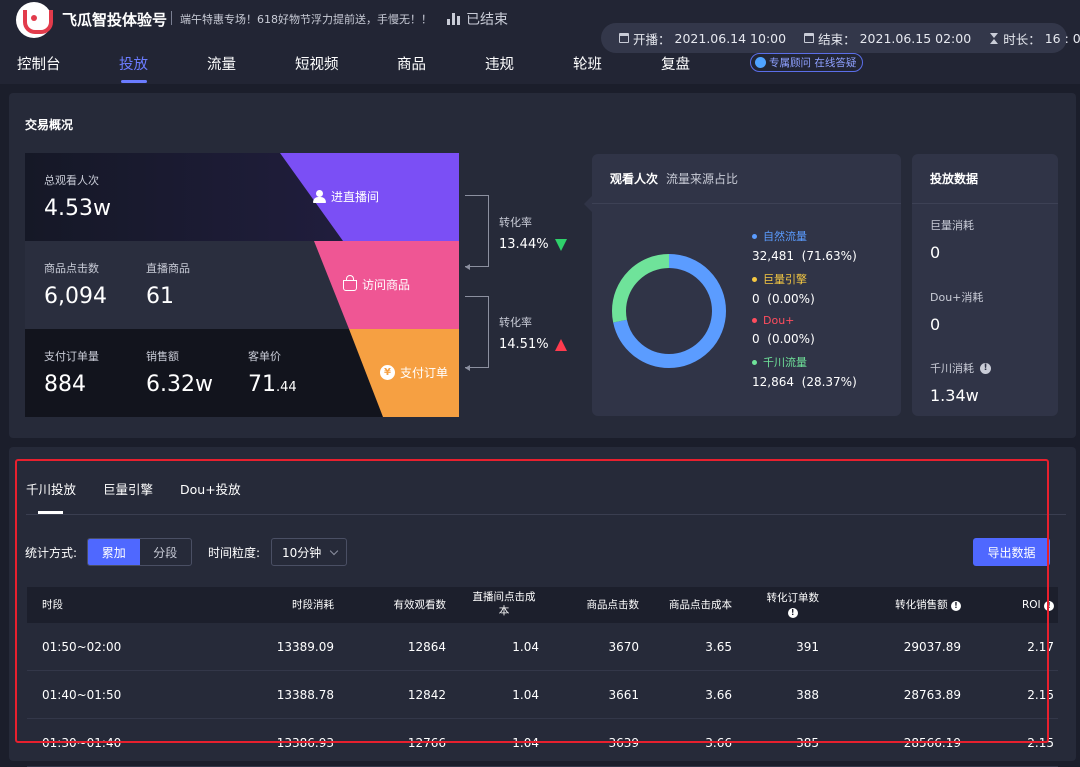 The width and height of the screenshot is (1080, 767). What do you see at coordinates (386, 285) in the screenshot?
I see `funnel-label-visit-product-text: 访问商品` at bounding box center [386, 285].